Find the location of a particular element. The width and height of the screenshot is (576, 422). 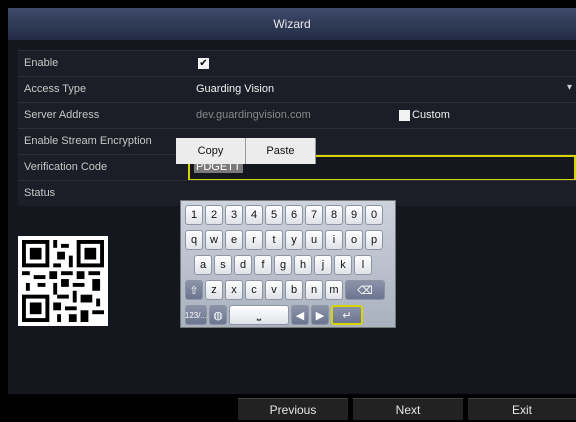

key: r is located at coordinates (254, 240).